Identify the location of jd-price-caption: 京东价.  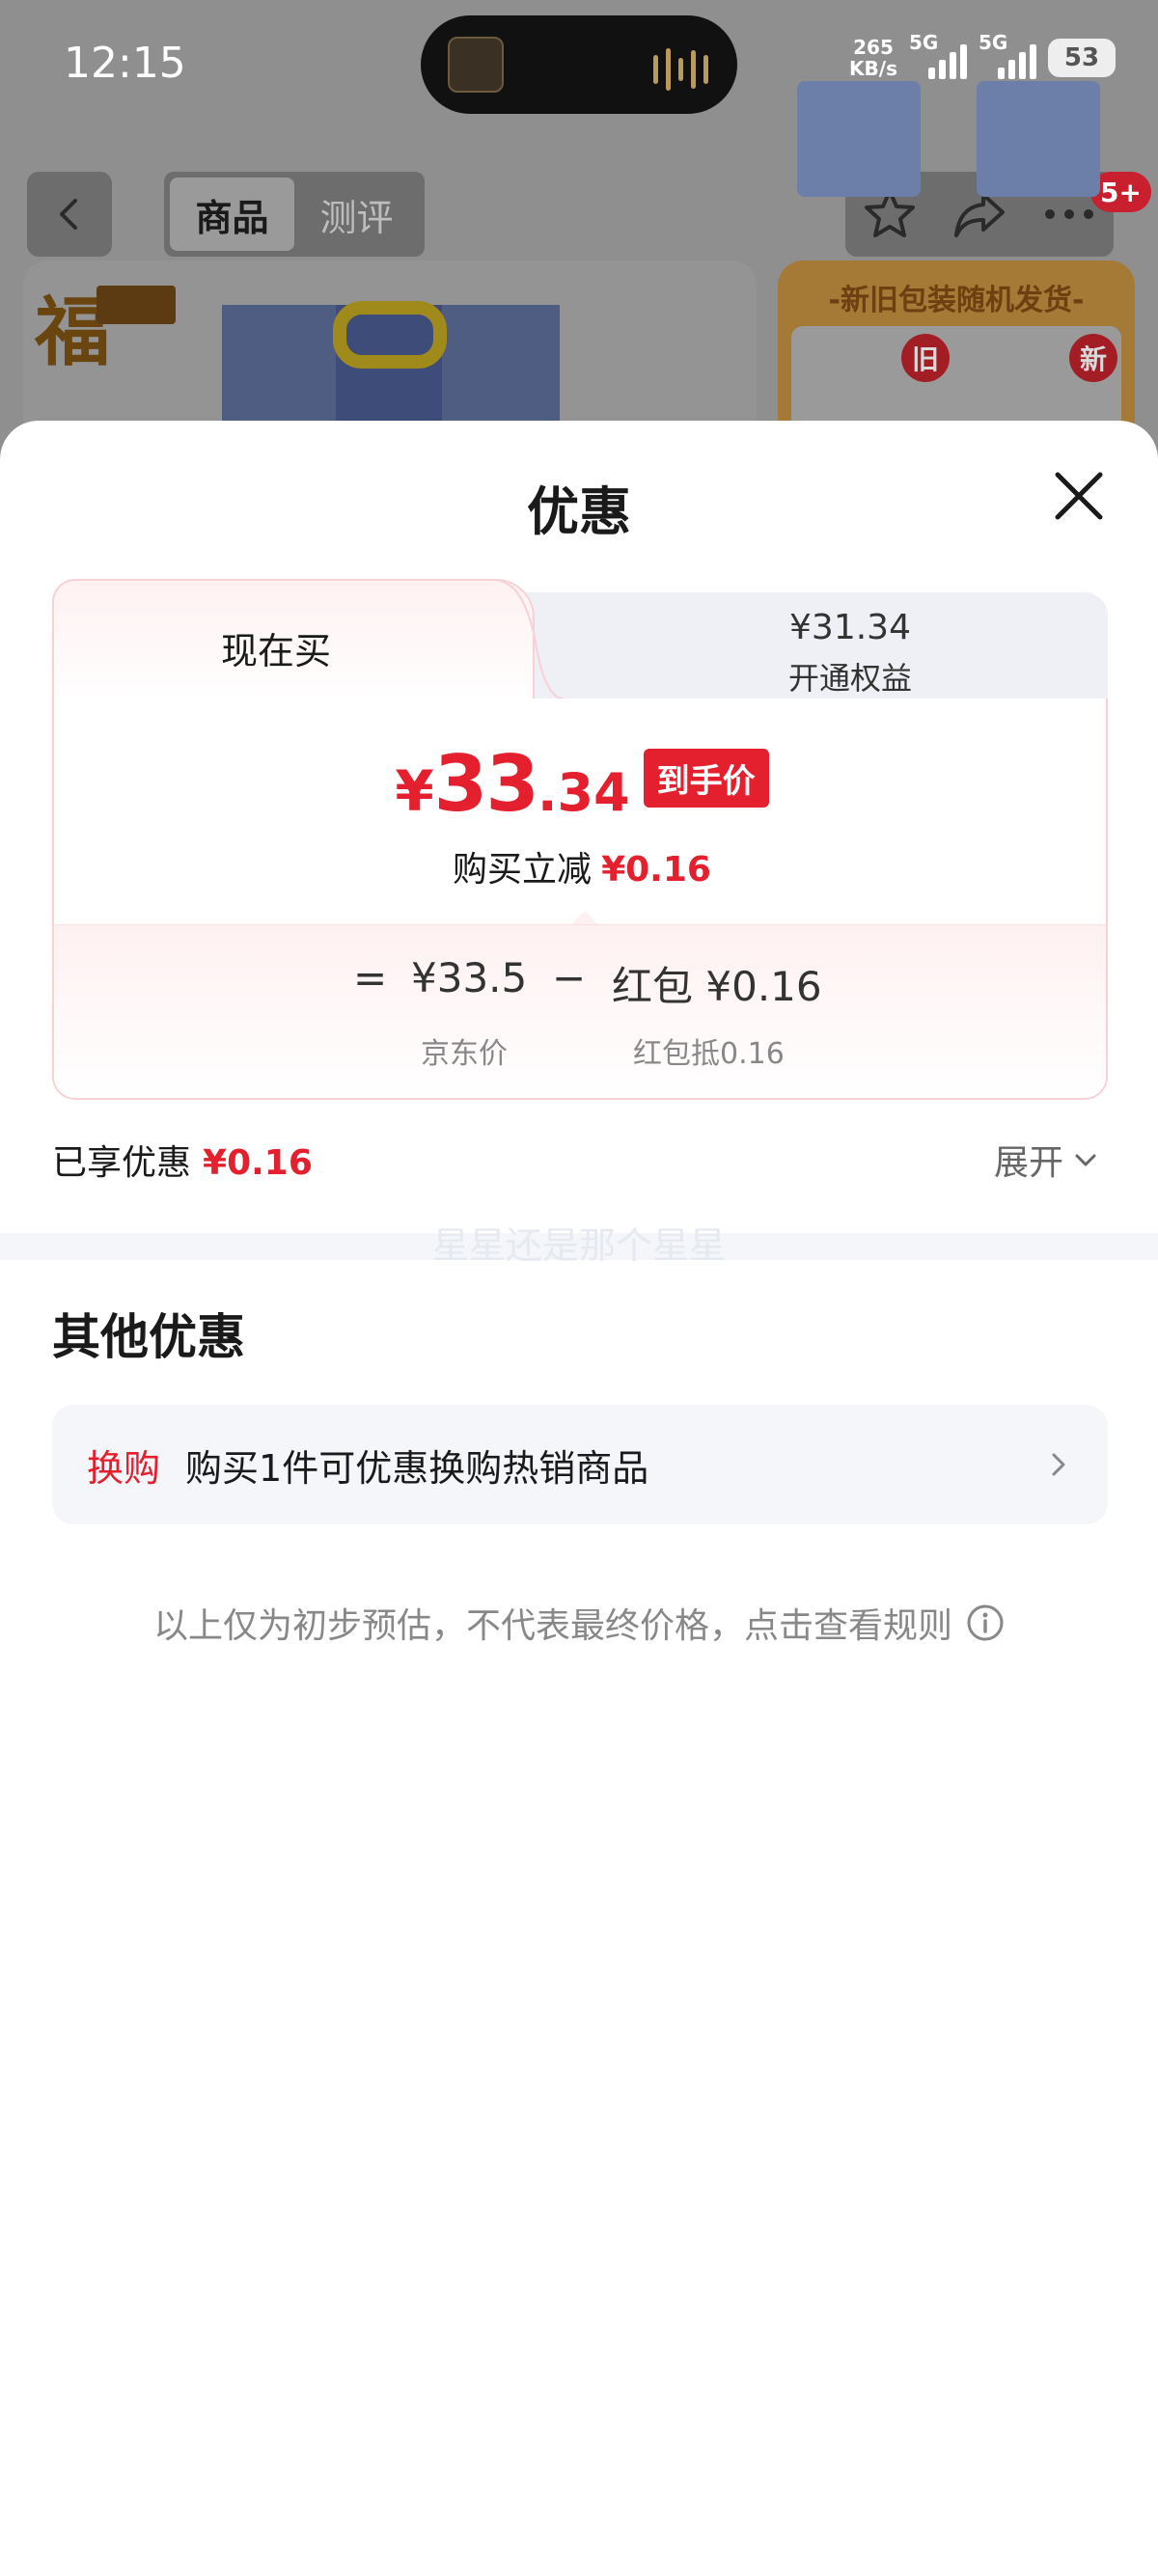
(464, 1054).